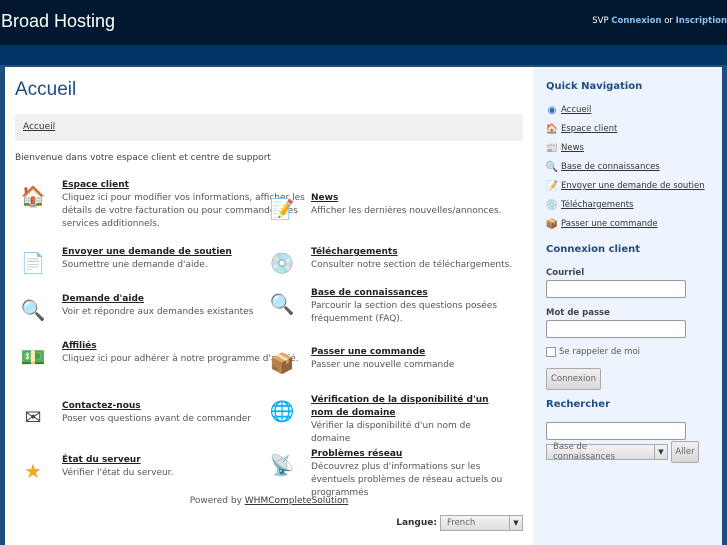 This screenshot has width=727, height=545. What do you see at coordinates (215, 501) in the screenshot?
I see `powered-prefix: Powered by` at bounding box center [215, 501].